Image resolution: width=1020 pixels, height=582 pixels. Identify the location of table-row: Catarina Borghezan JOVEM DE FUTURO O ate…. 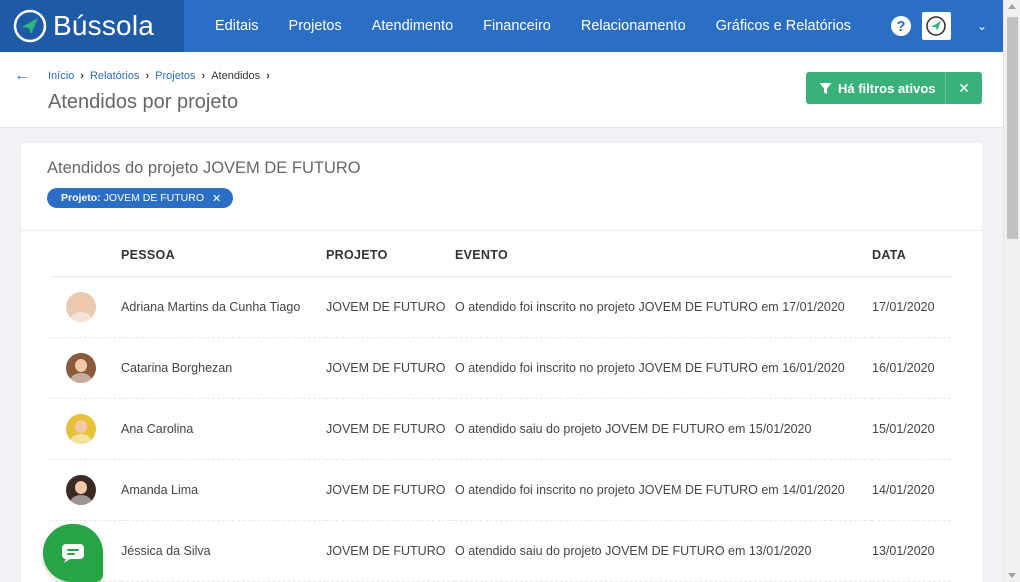
(500, 368).